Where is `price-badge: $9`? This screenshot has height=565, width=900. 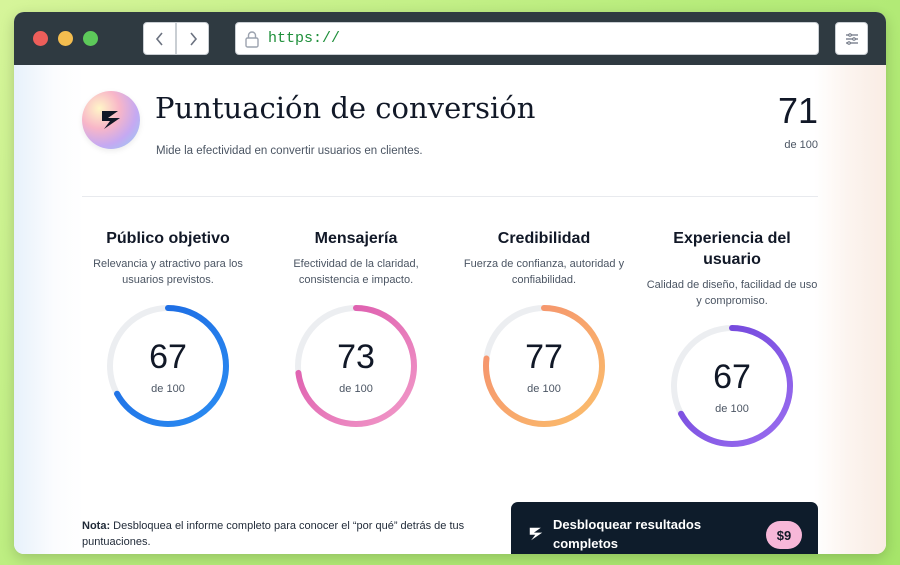
price-badge: $9 is located at coordinates (784, 535).